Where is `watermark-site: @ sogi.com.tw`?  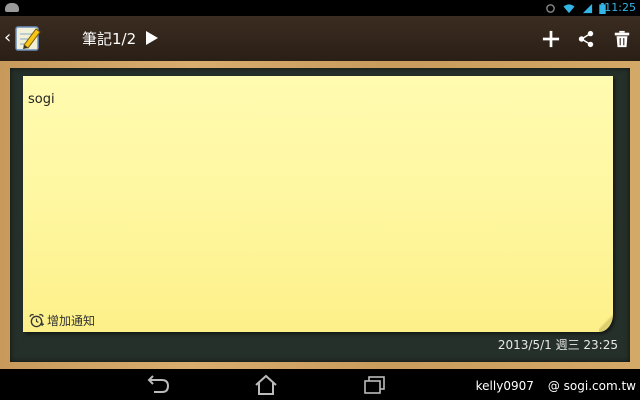 watermark-site: @ sogi.com.tw is located at coordinates (591, 386).